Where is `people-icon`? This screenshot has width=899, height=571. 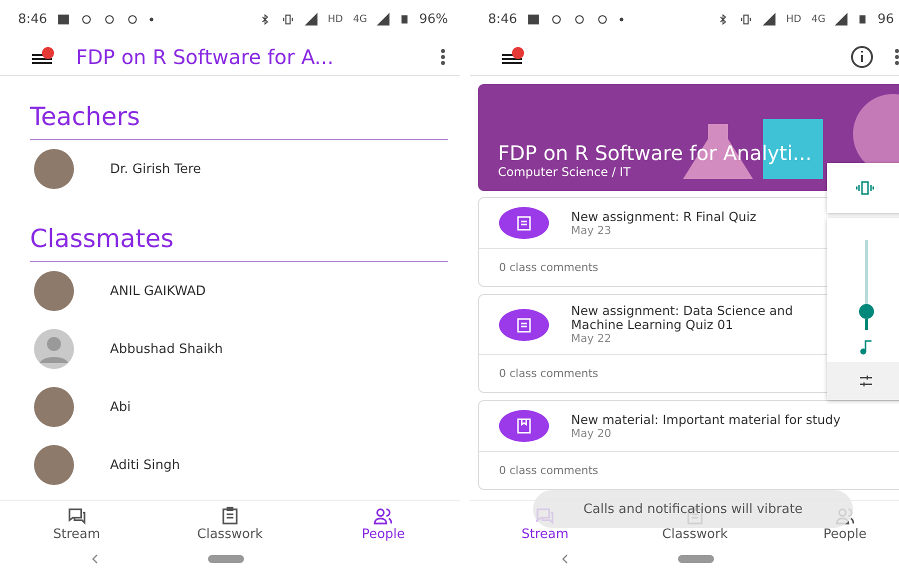
people-icon is located at coordinates (383, 516).